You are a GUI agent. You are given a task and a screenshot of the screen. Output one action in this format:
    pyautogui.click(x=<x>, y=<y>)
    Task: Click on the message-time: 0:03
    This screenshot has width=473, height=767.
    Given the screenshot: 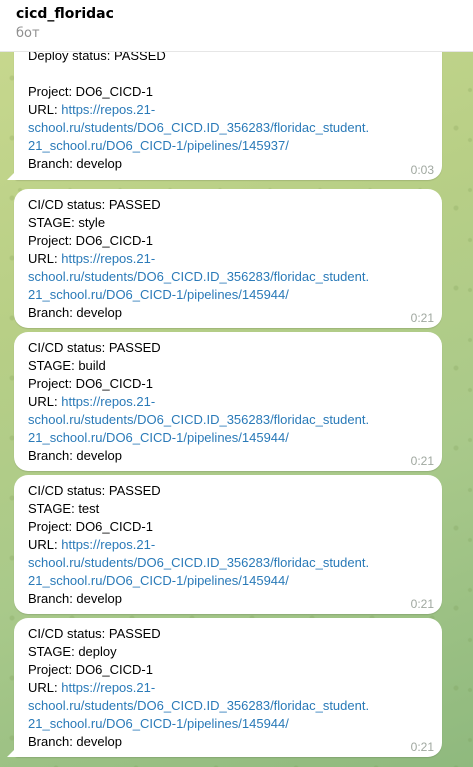 What is the action you would take?
    pyautogui.click(x=422, y=170)
    